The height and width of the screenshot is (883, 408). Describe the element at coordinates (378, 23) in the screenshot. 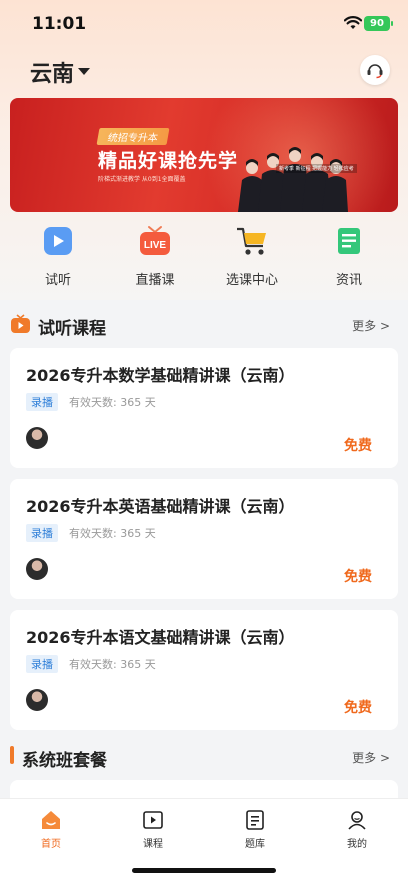

I see `battery-icon: 90` at that location.